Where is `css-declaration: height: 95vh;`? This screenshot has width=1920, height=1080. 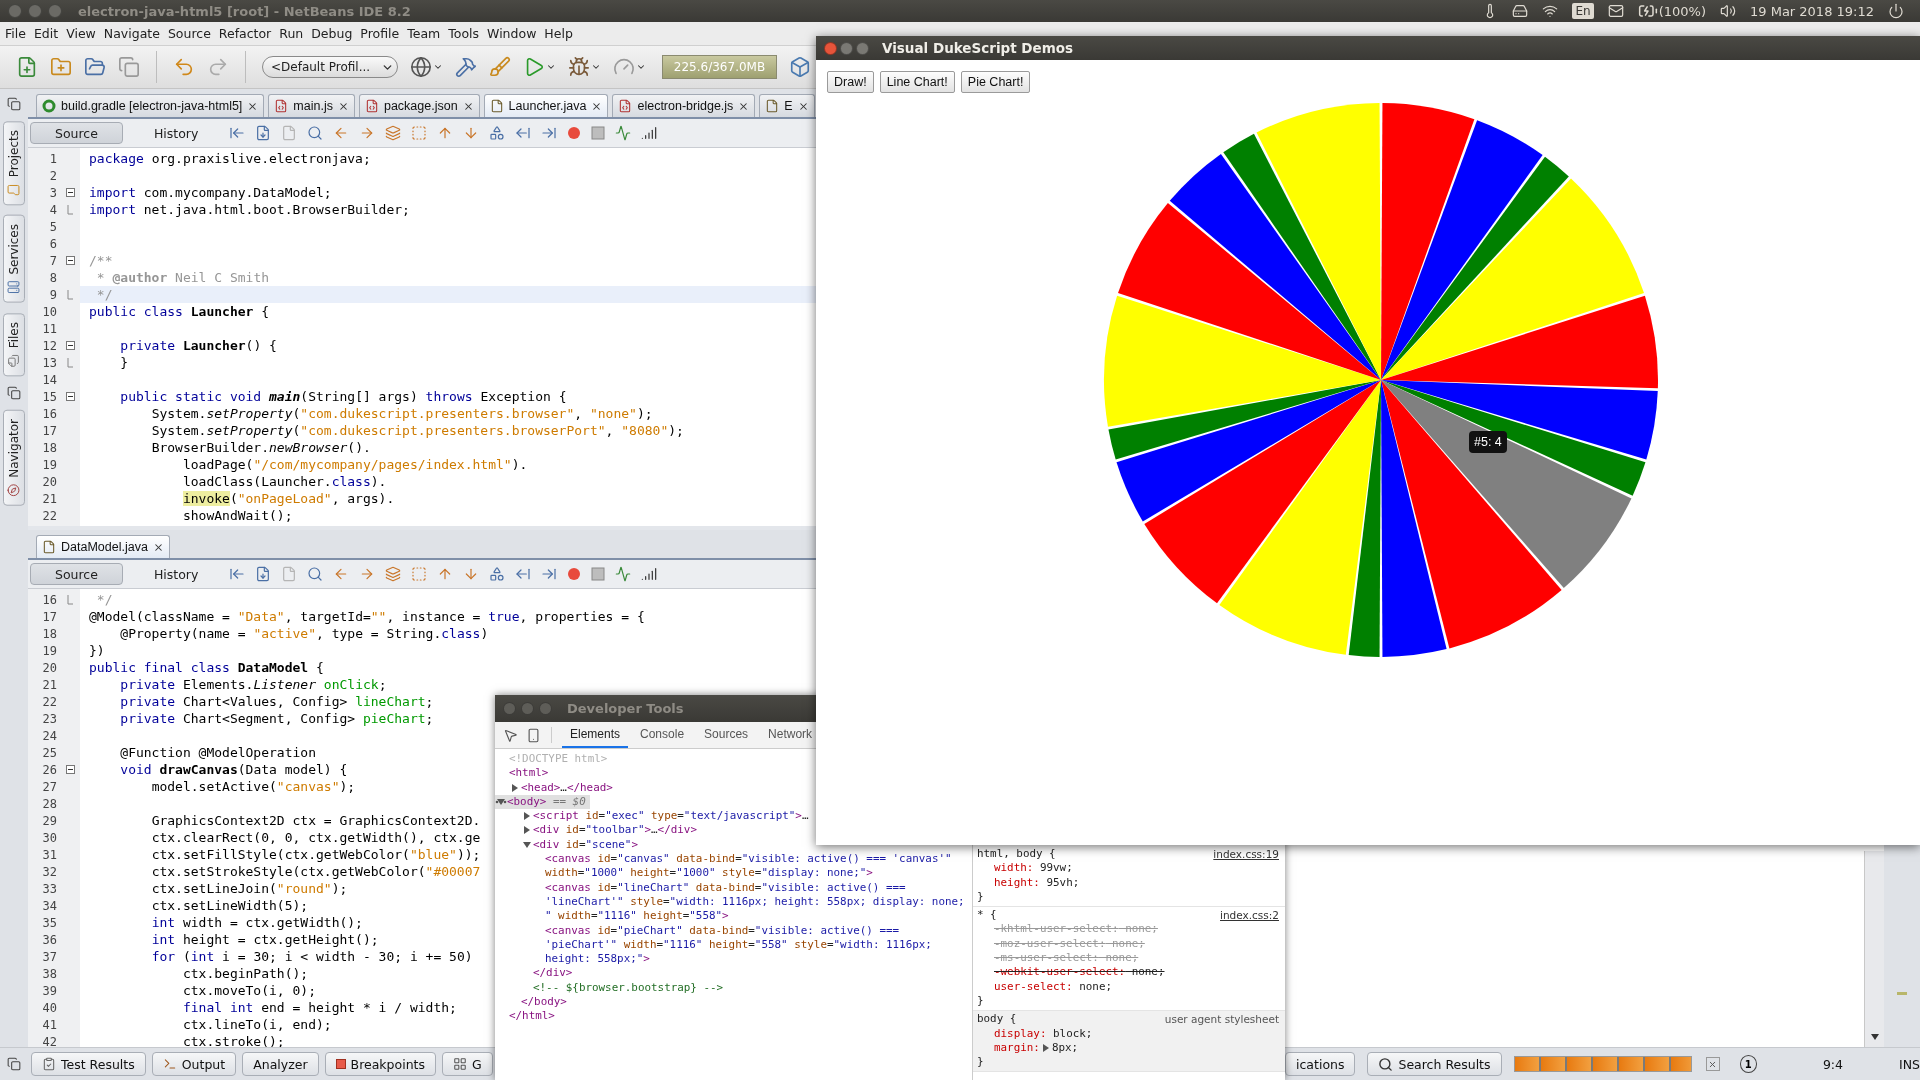 css-declaration: height: 95vh; is located at coordinates (1128, 882).